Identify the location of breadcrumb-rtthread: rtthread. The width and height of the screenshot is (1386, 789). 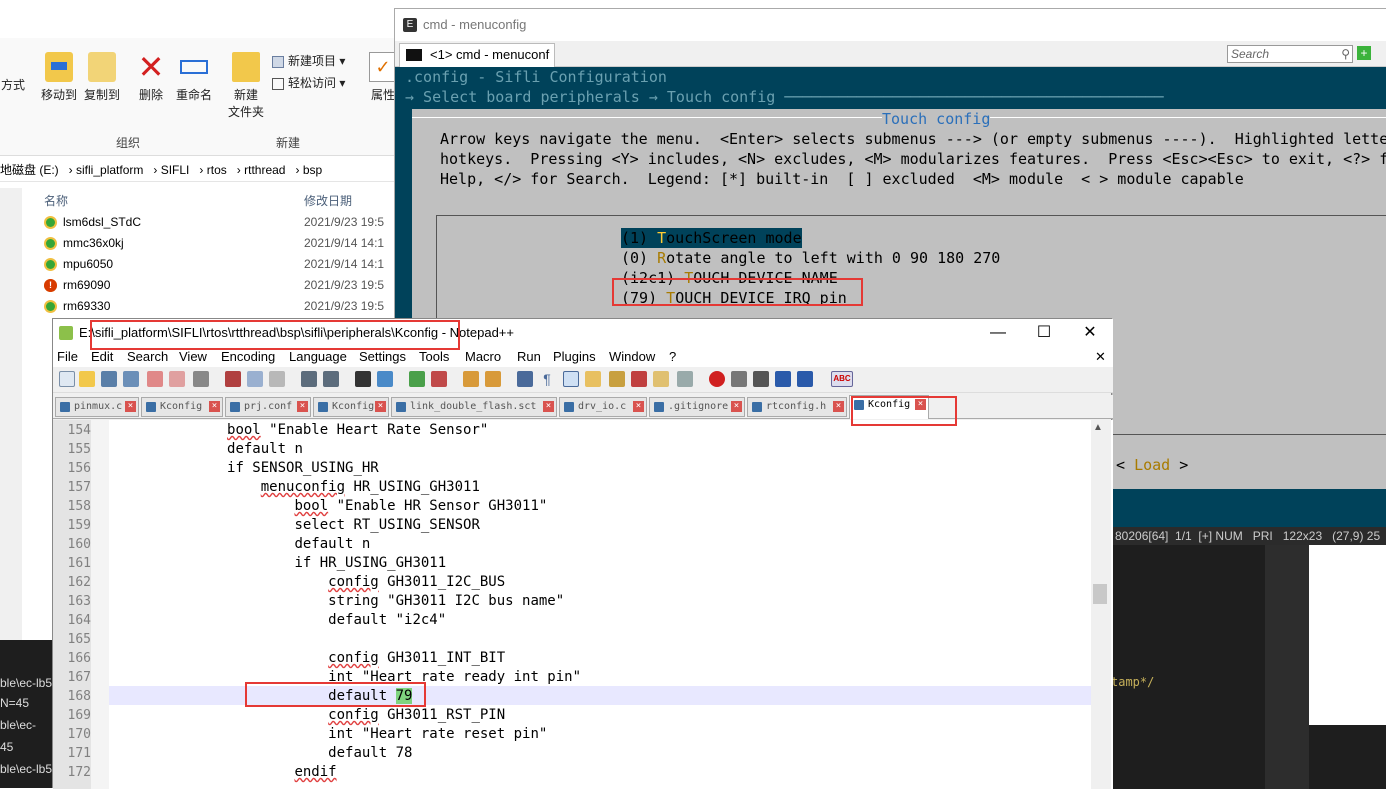
(264, 170).